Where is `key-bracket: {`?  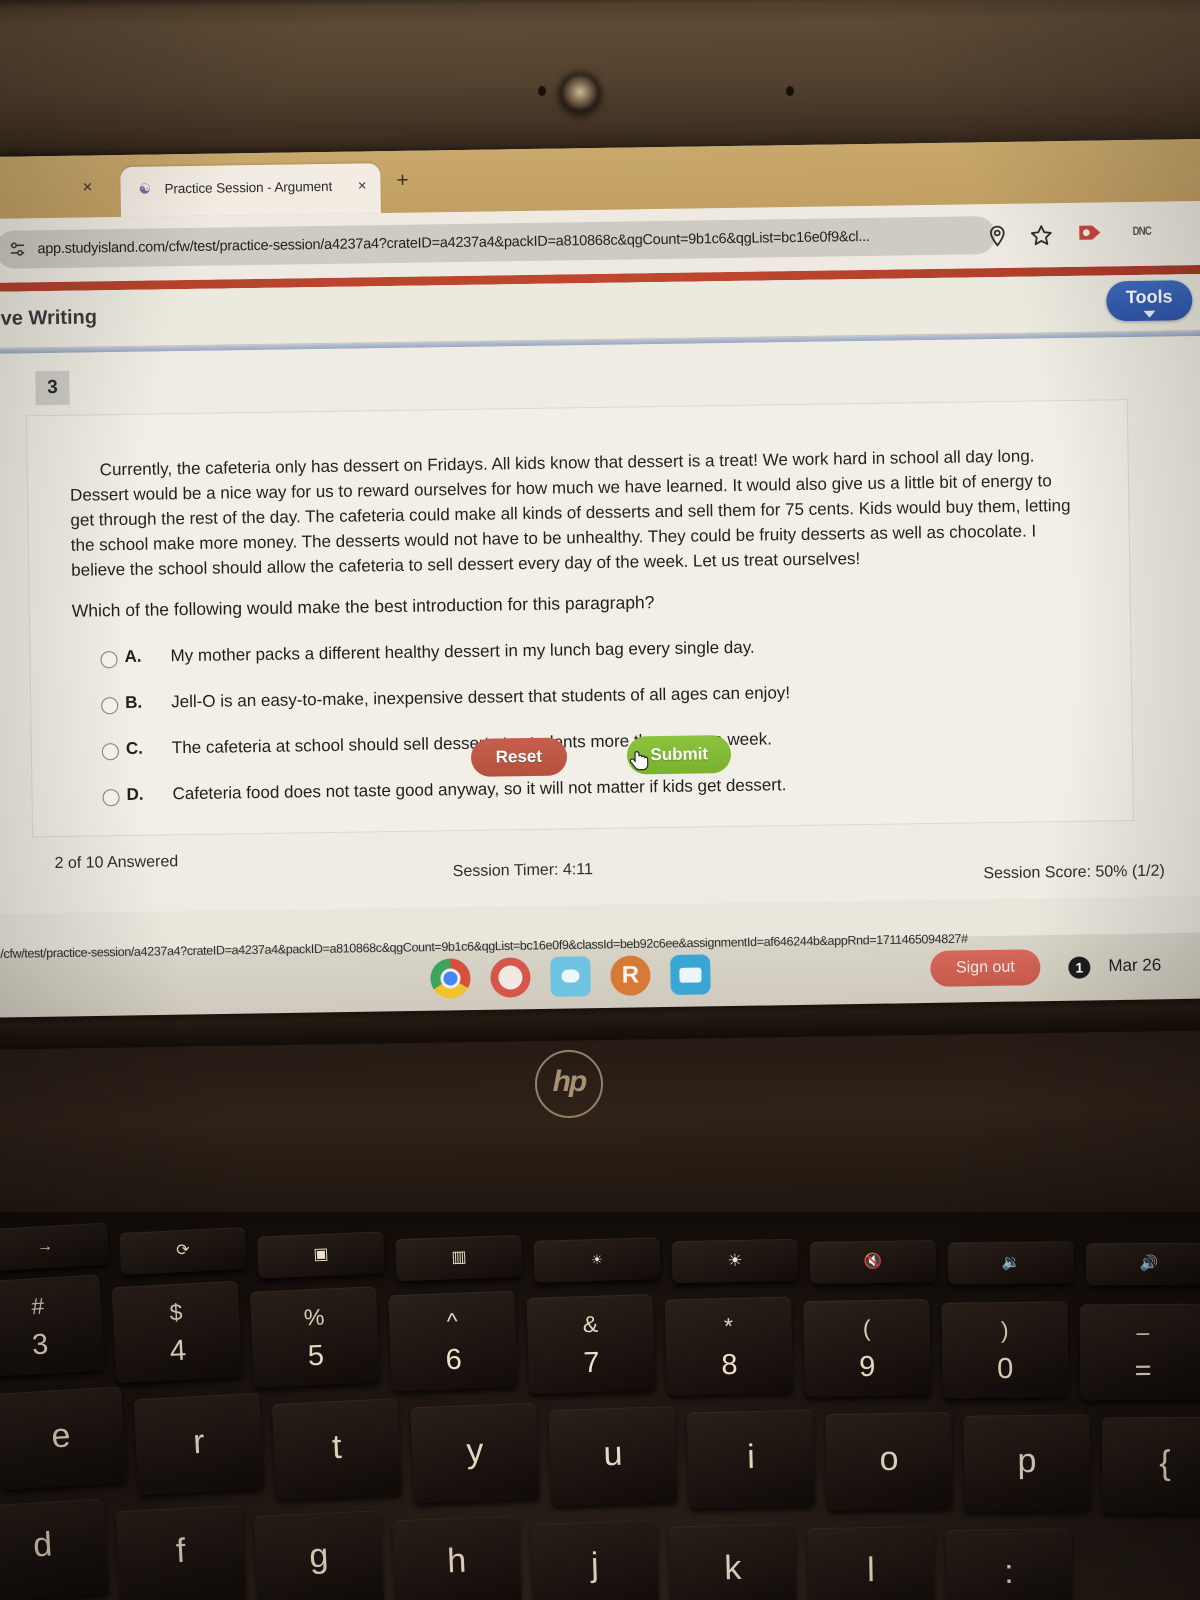 key-bracket: { is located at coordinates (1150, 1465).